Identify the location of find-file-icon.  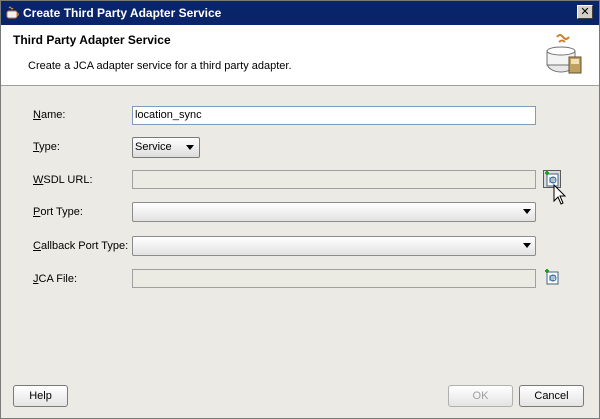
(552, 277).